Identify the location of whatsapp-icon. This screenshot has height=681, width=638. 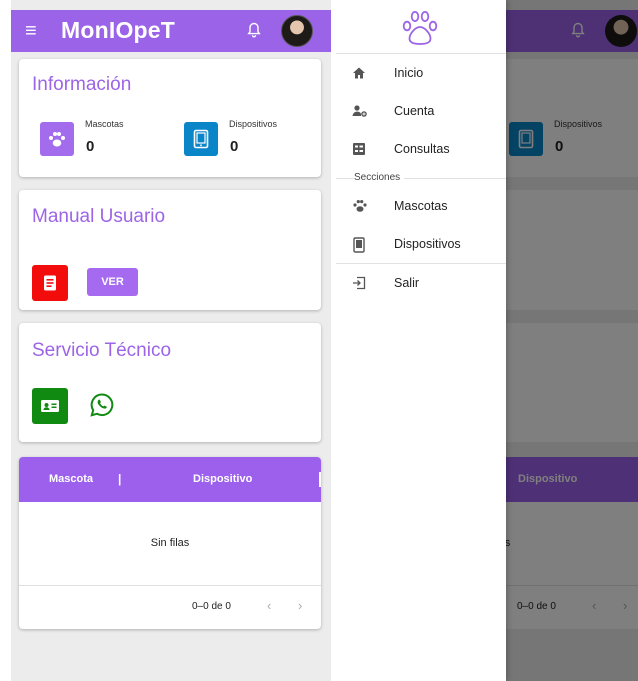
(102, 407).